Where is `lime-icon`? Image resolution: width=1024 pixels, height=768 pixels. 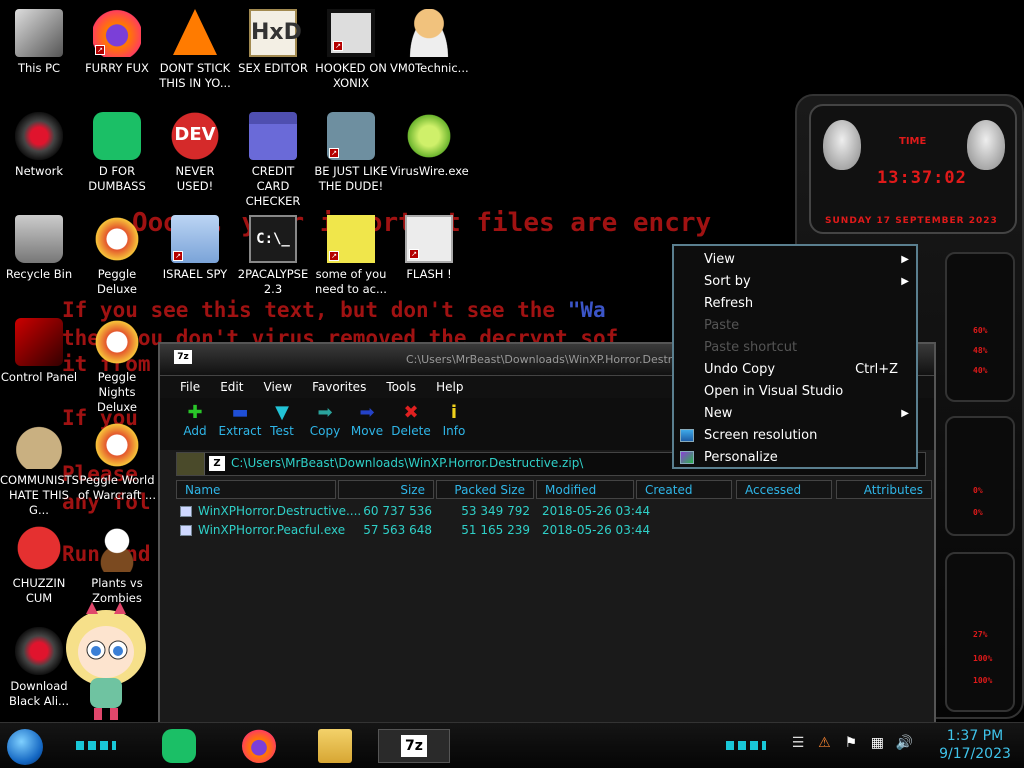
lime-icon is located at coordinates (429, 136).